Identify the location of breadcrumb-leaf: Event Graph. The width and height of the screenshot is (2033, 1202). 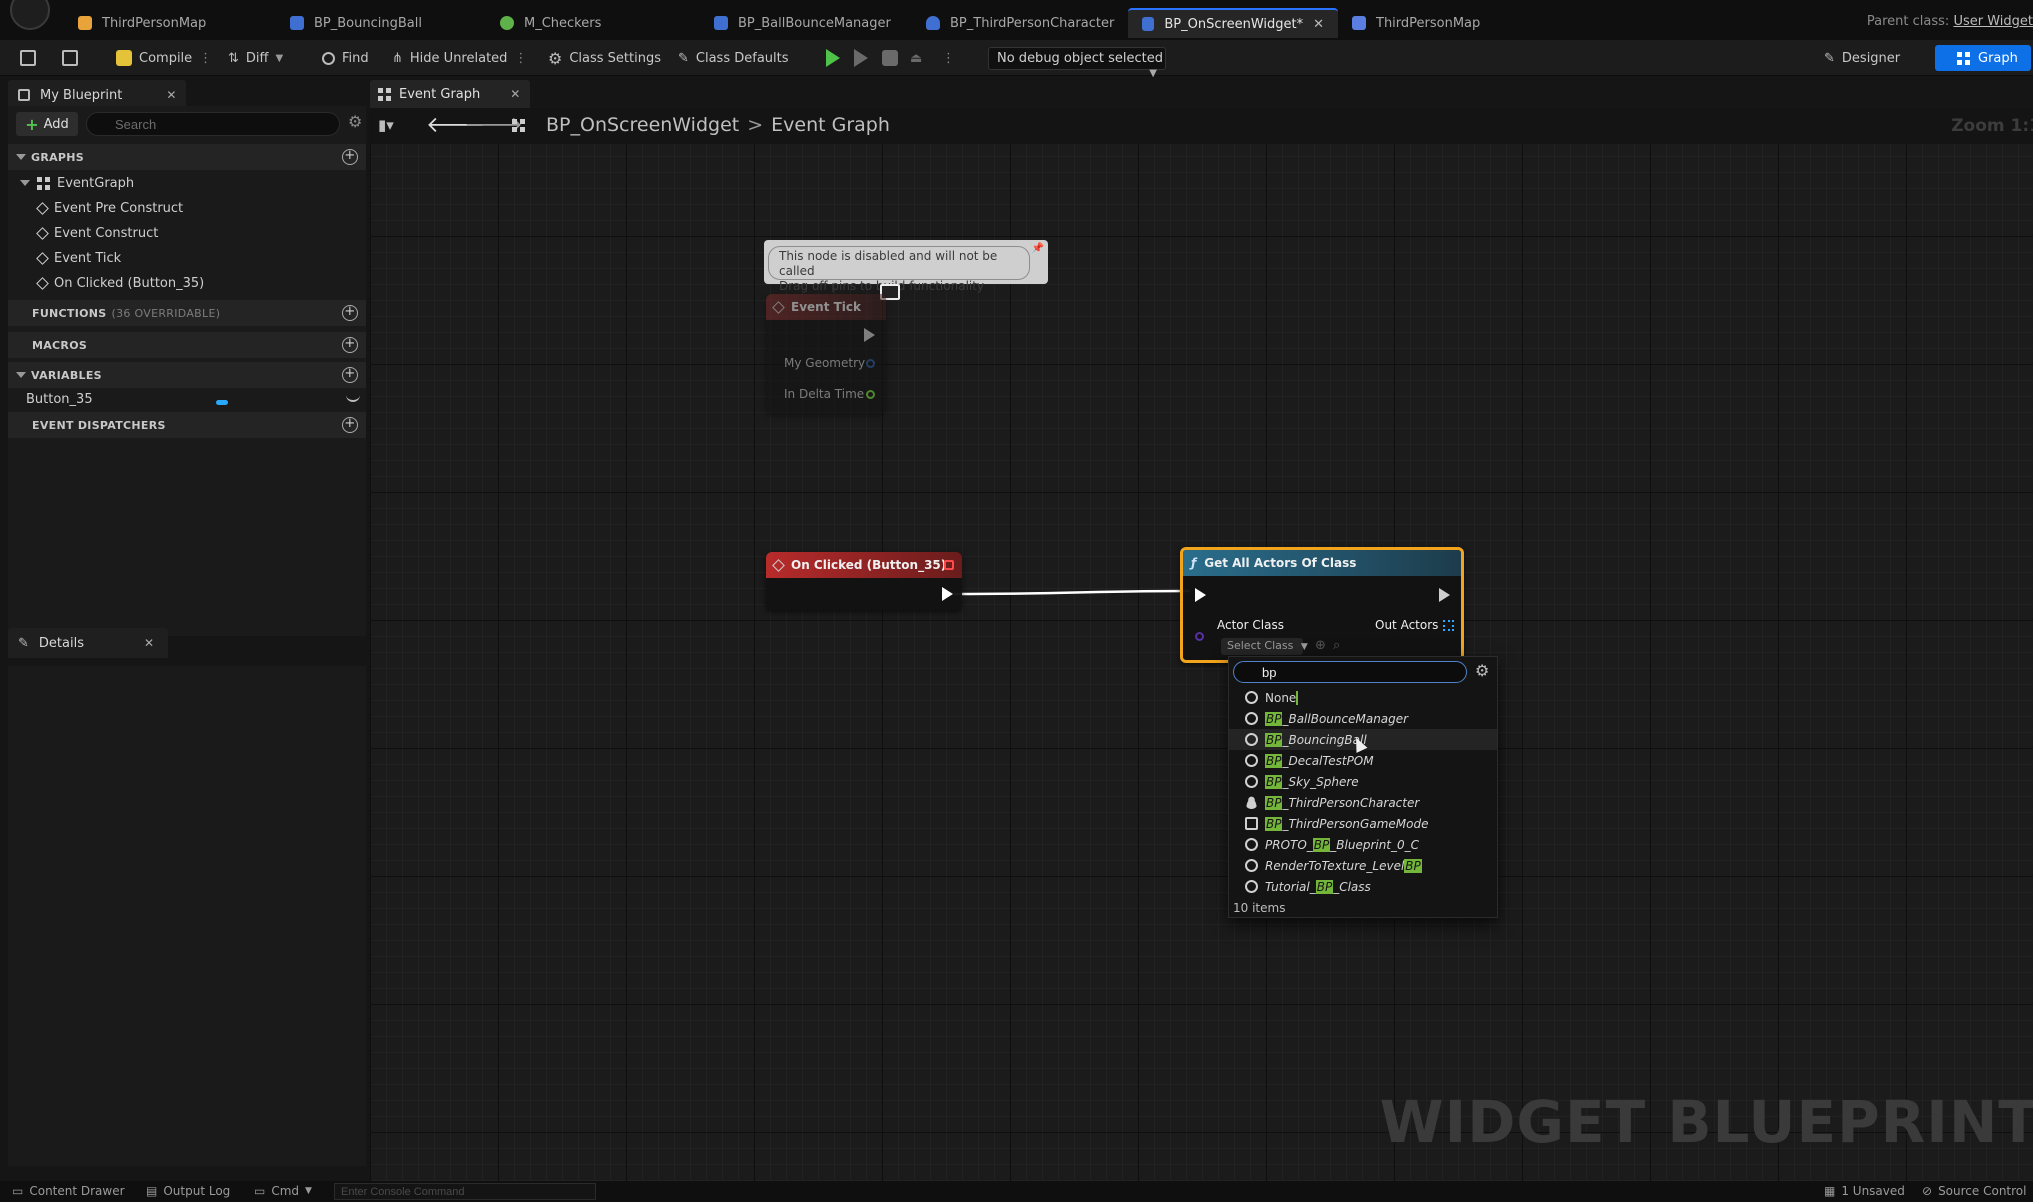
(830, 125).